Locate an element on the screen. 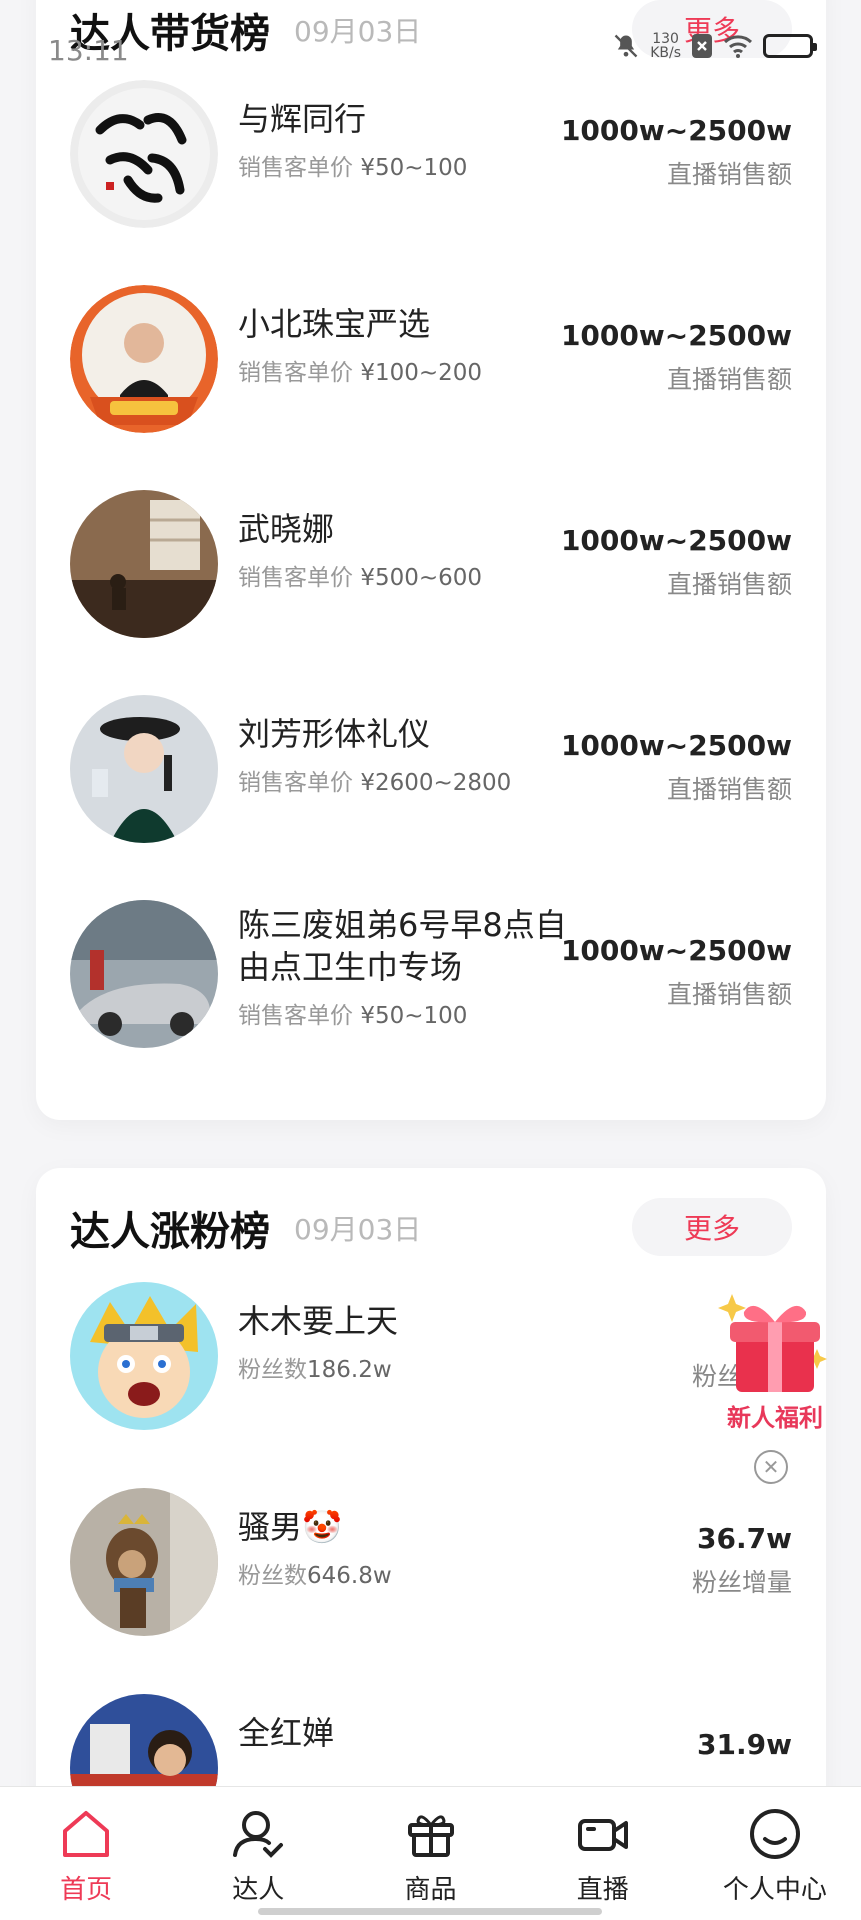 This screenshot has height=1920, width=861. fans-increase-value: 31.9w is located at coordinates (744, 1744).